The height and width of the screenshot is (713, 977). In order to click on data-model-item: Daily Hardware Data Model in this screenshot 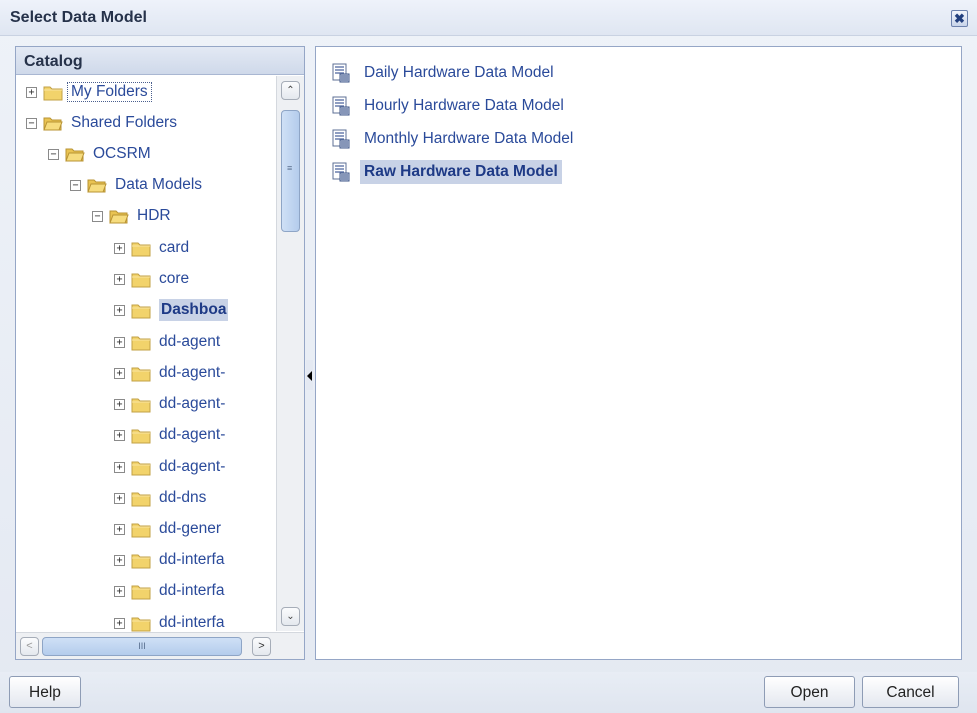, I will do `click(443, 73)`.